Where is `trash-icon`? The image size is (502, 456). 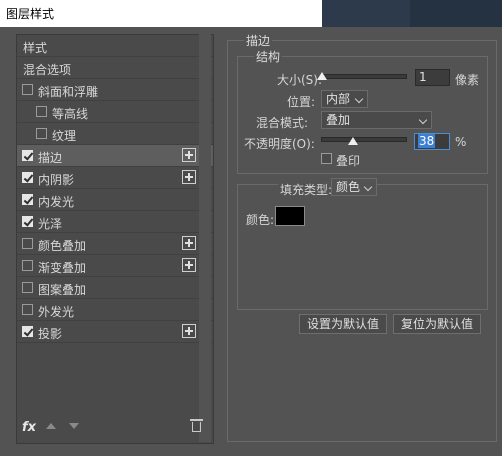 trash-icon is located at coordinates (196, 425).